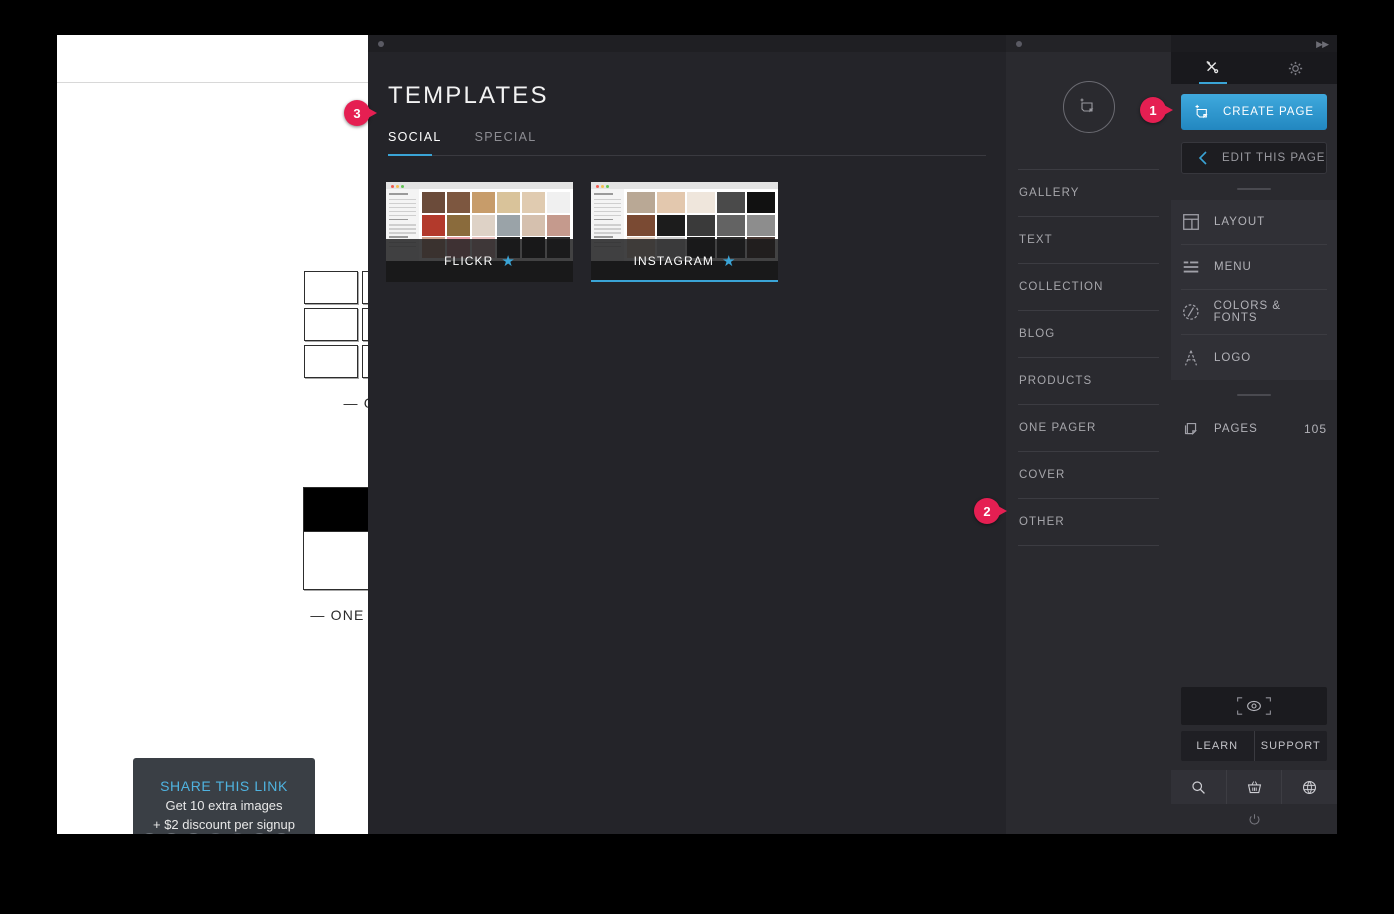  I want to click on category-blog: BLOG, so click(1088, 333).